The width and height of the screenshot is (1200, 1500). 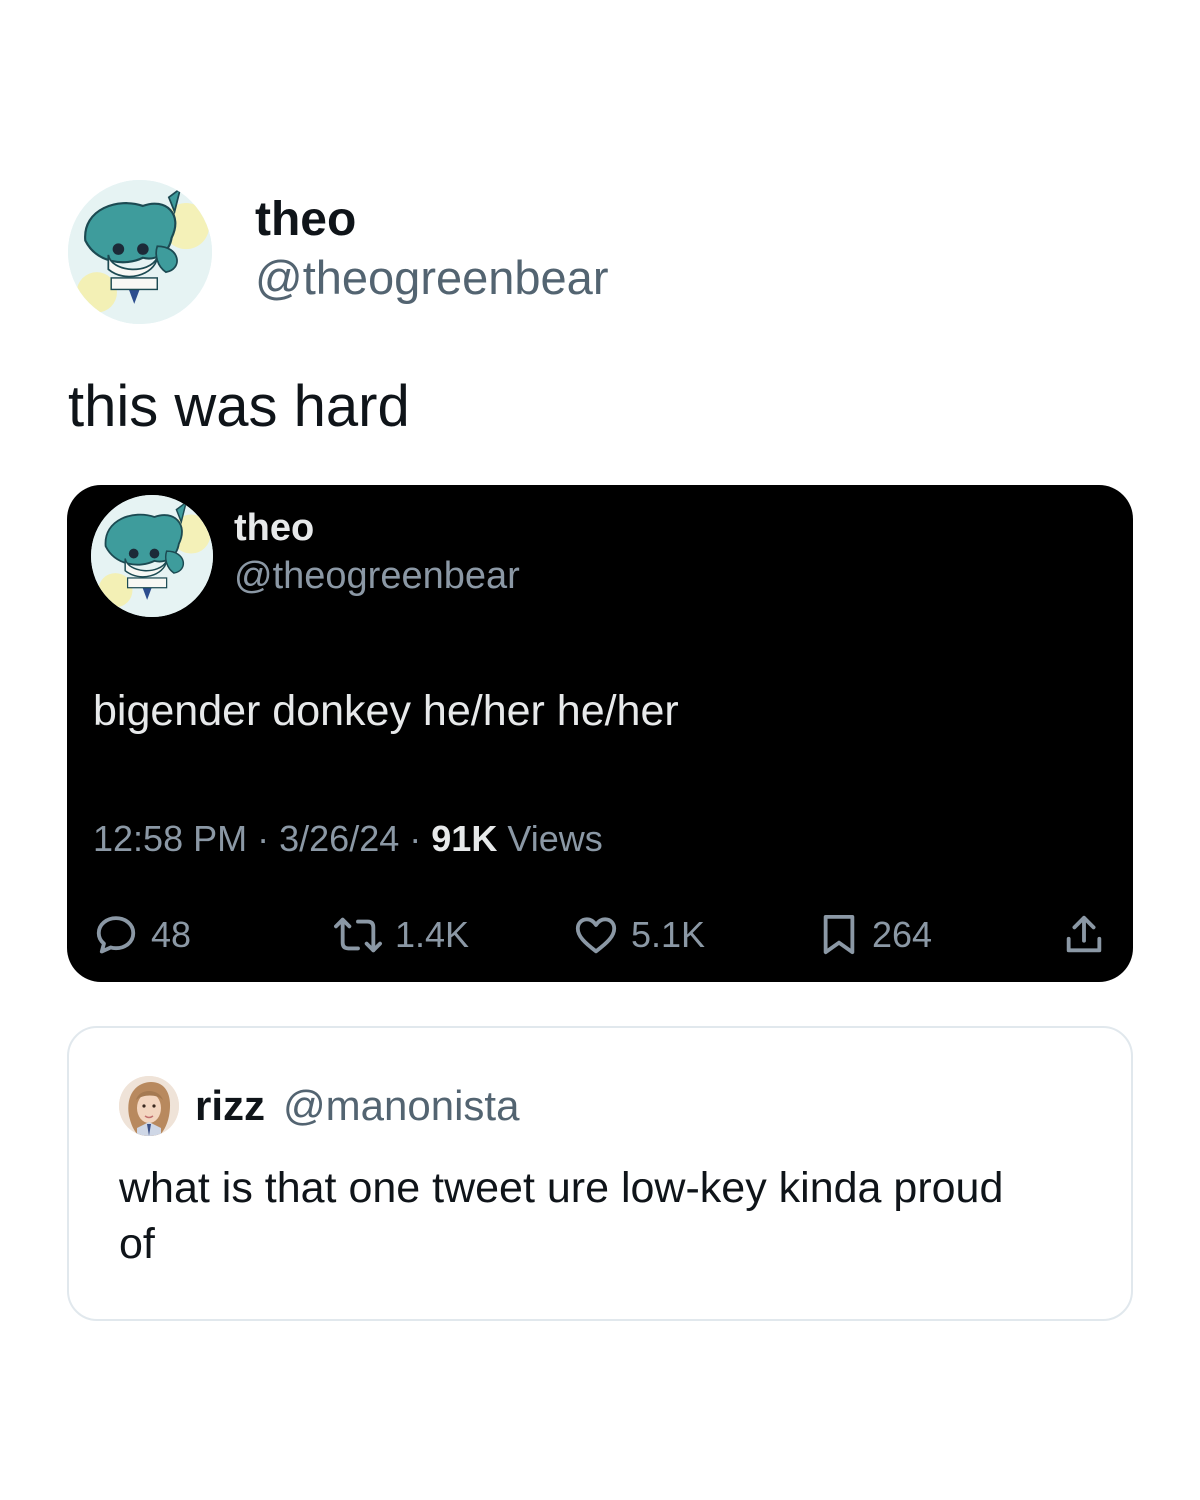 I want to click on quoted-author-avatar, so click(x=149, y=1106).